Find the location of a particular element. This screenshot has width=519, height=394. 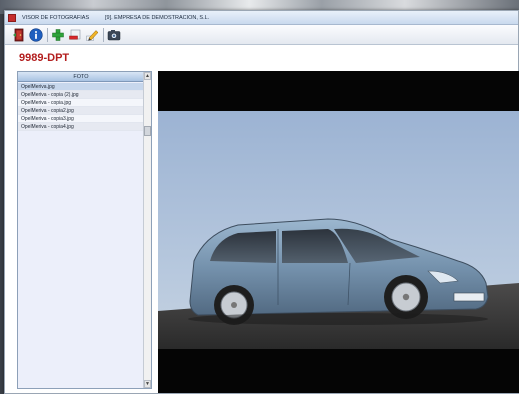

add-button is located at coordinates (58, 35).